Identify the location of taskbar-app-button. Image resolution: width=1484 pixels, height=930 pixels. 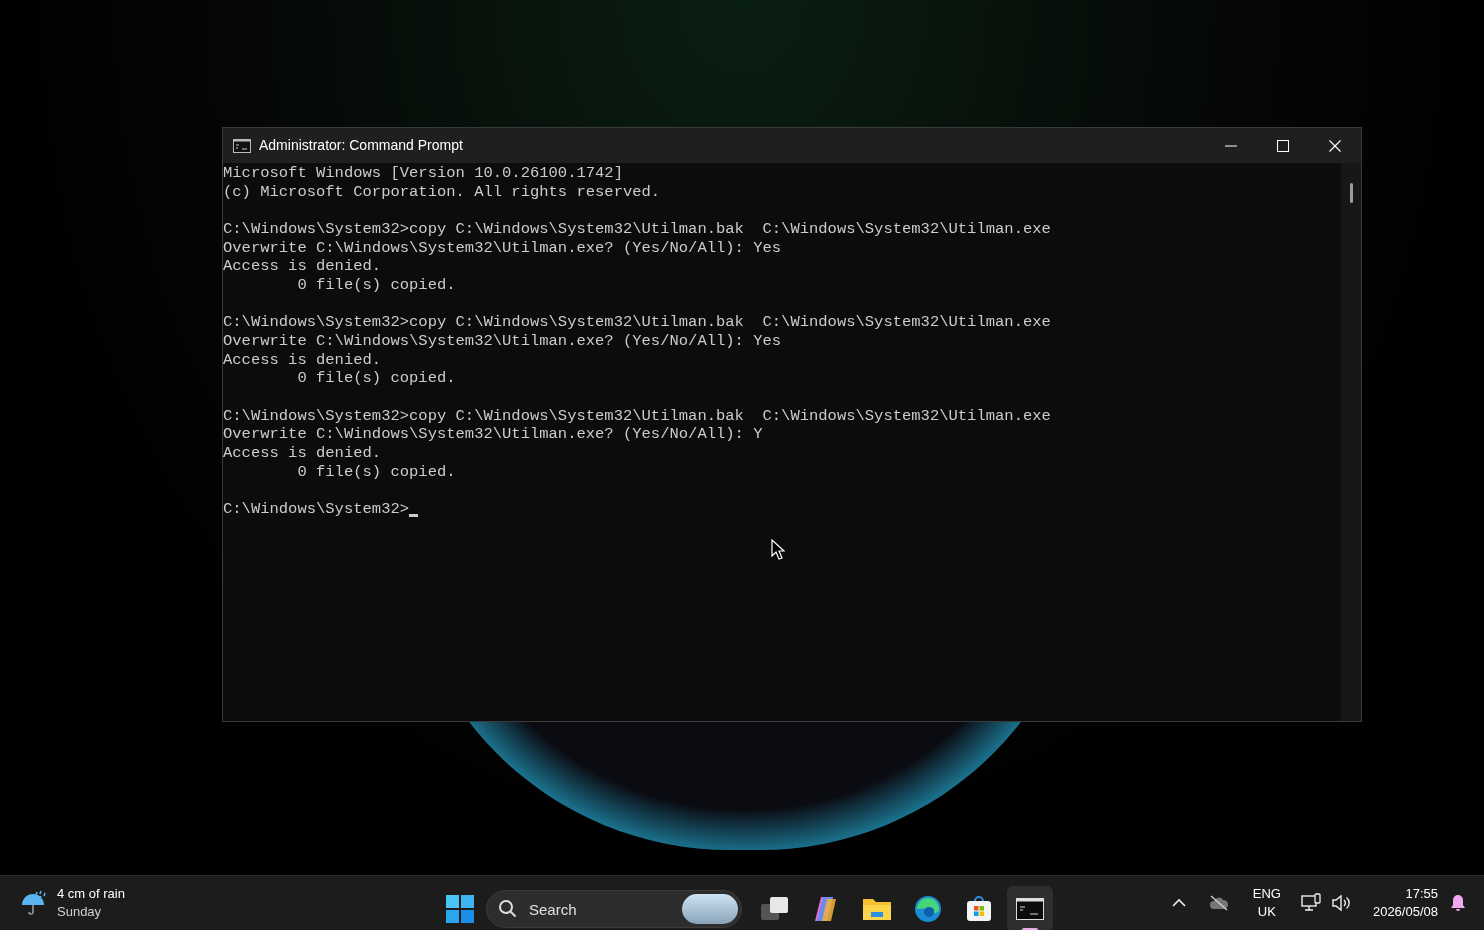
(1030, 908).